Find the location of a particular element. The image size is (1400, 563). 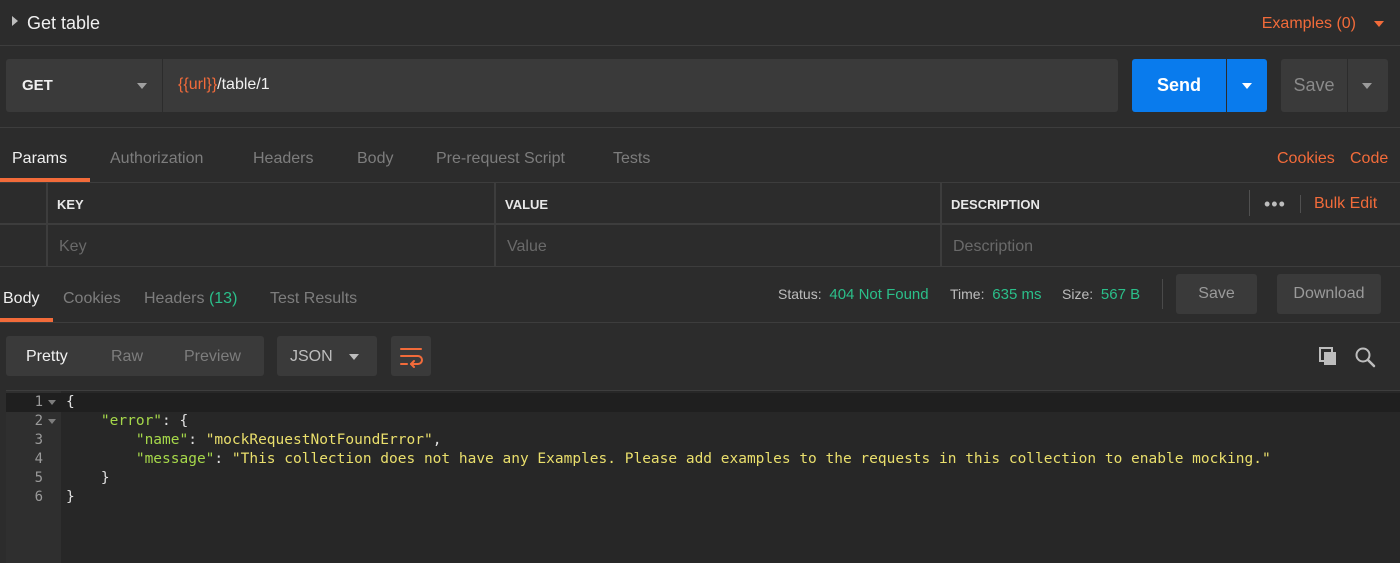

send-options-button is located at coordinates (1247, 85).